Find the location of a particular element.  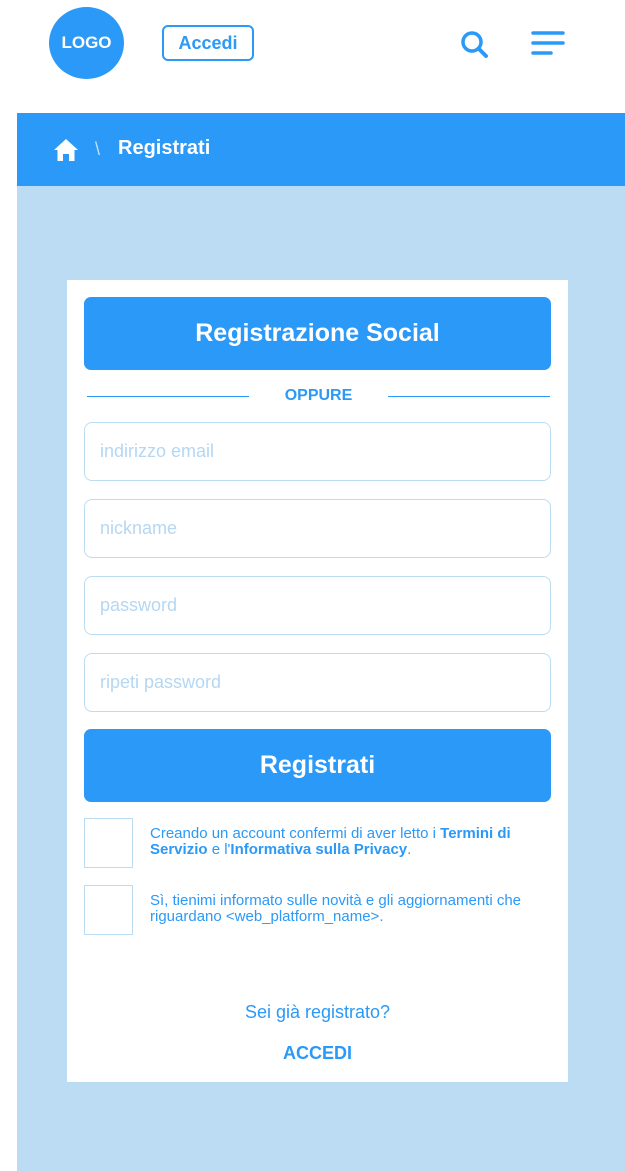

divider-line-left is located at coordinates (168, 396).